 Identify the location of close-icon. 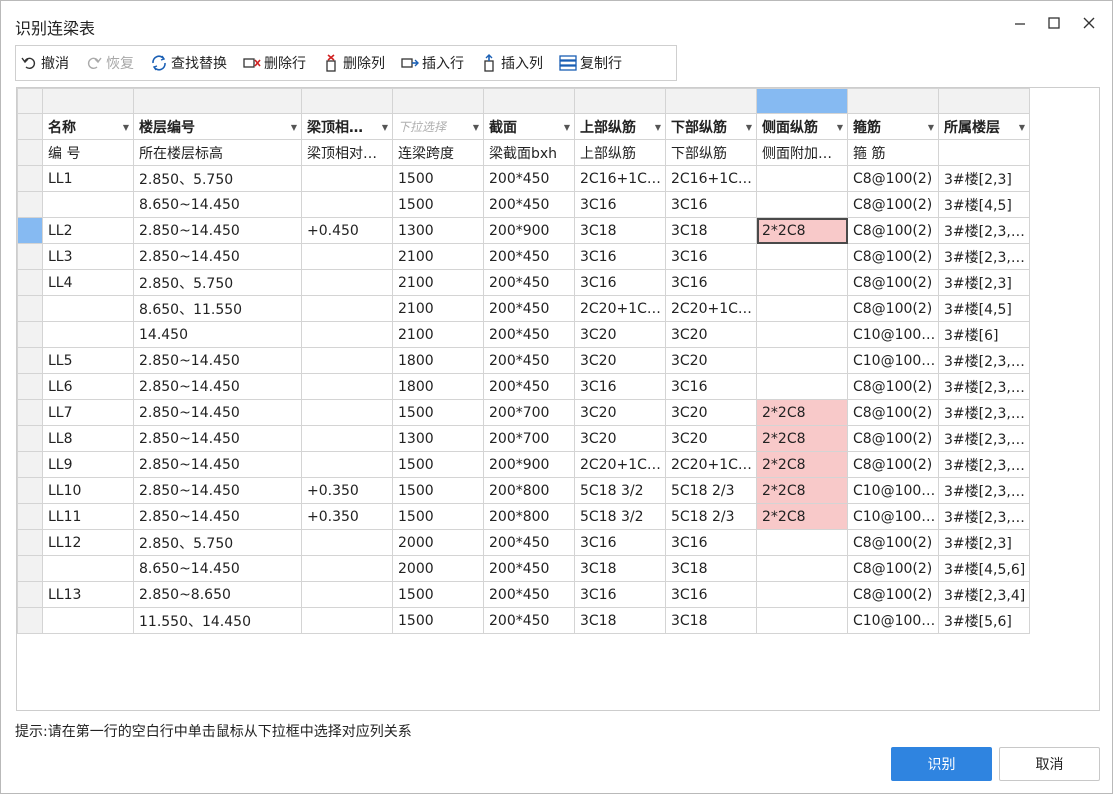
(1089, 23).